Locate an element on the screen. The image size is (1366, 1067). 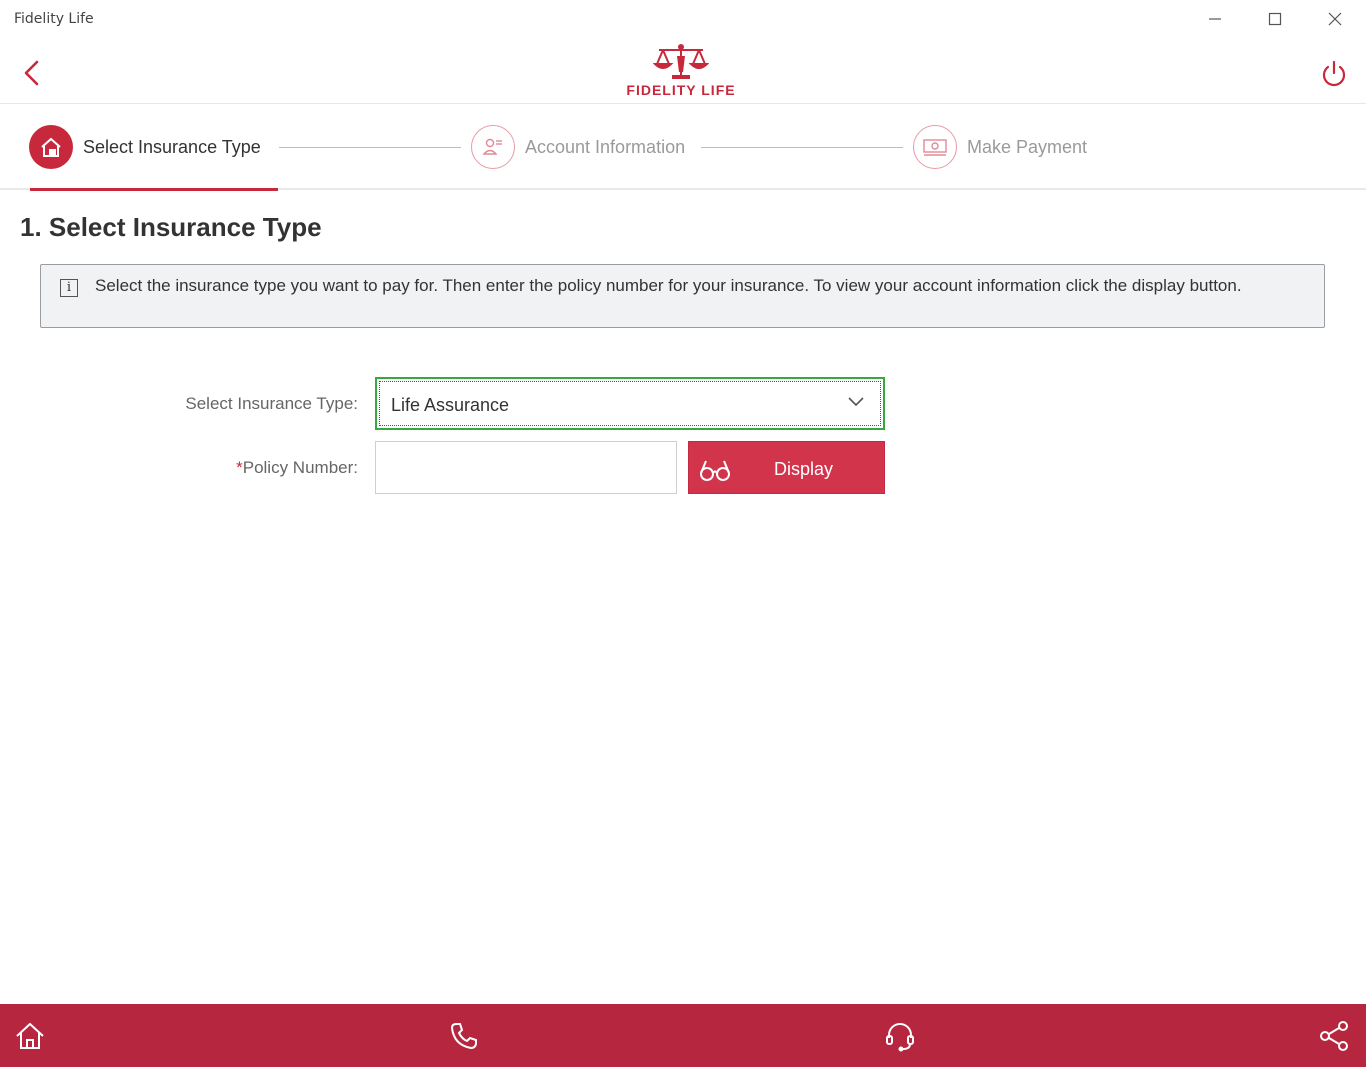
home-icon is located at coordinates (30, 1035).